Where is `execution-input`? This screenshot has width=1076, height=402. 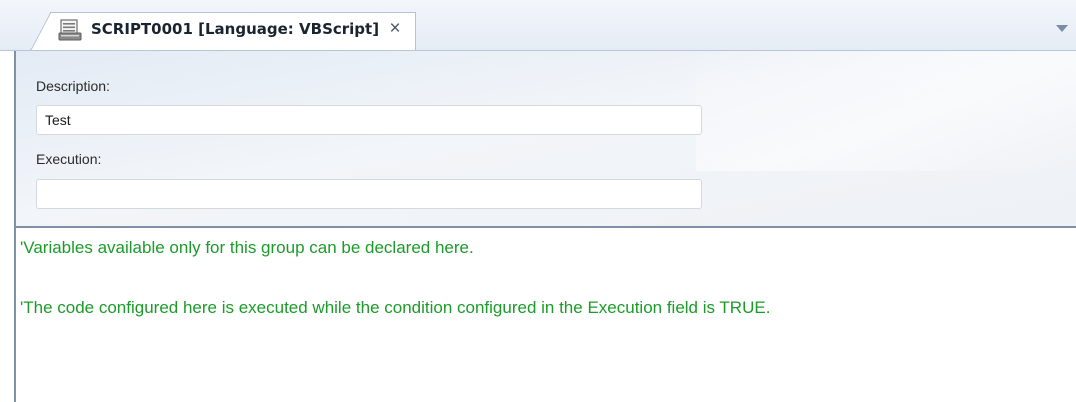 execution-input is located at coordinates (369, 194).